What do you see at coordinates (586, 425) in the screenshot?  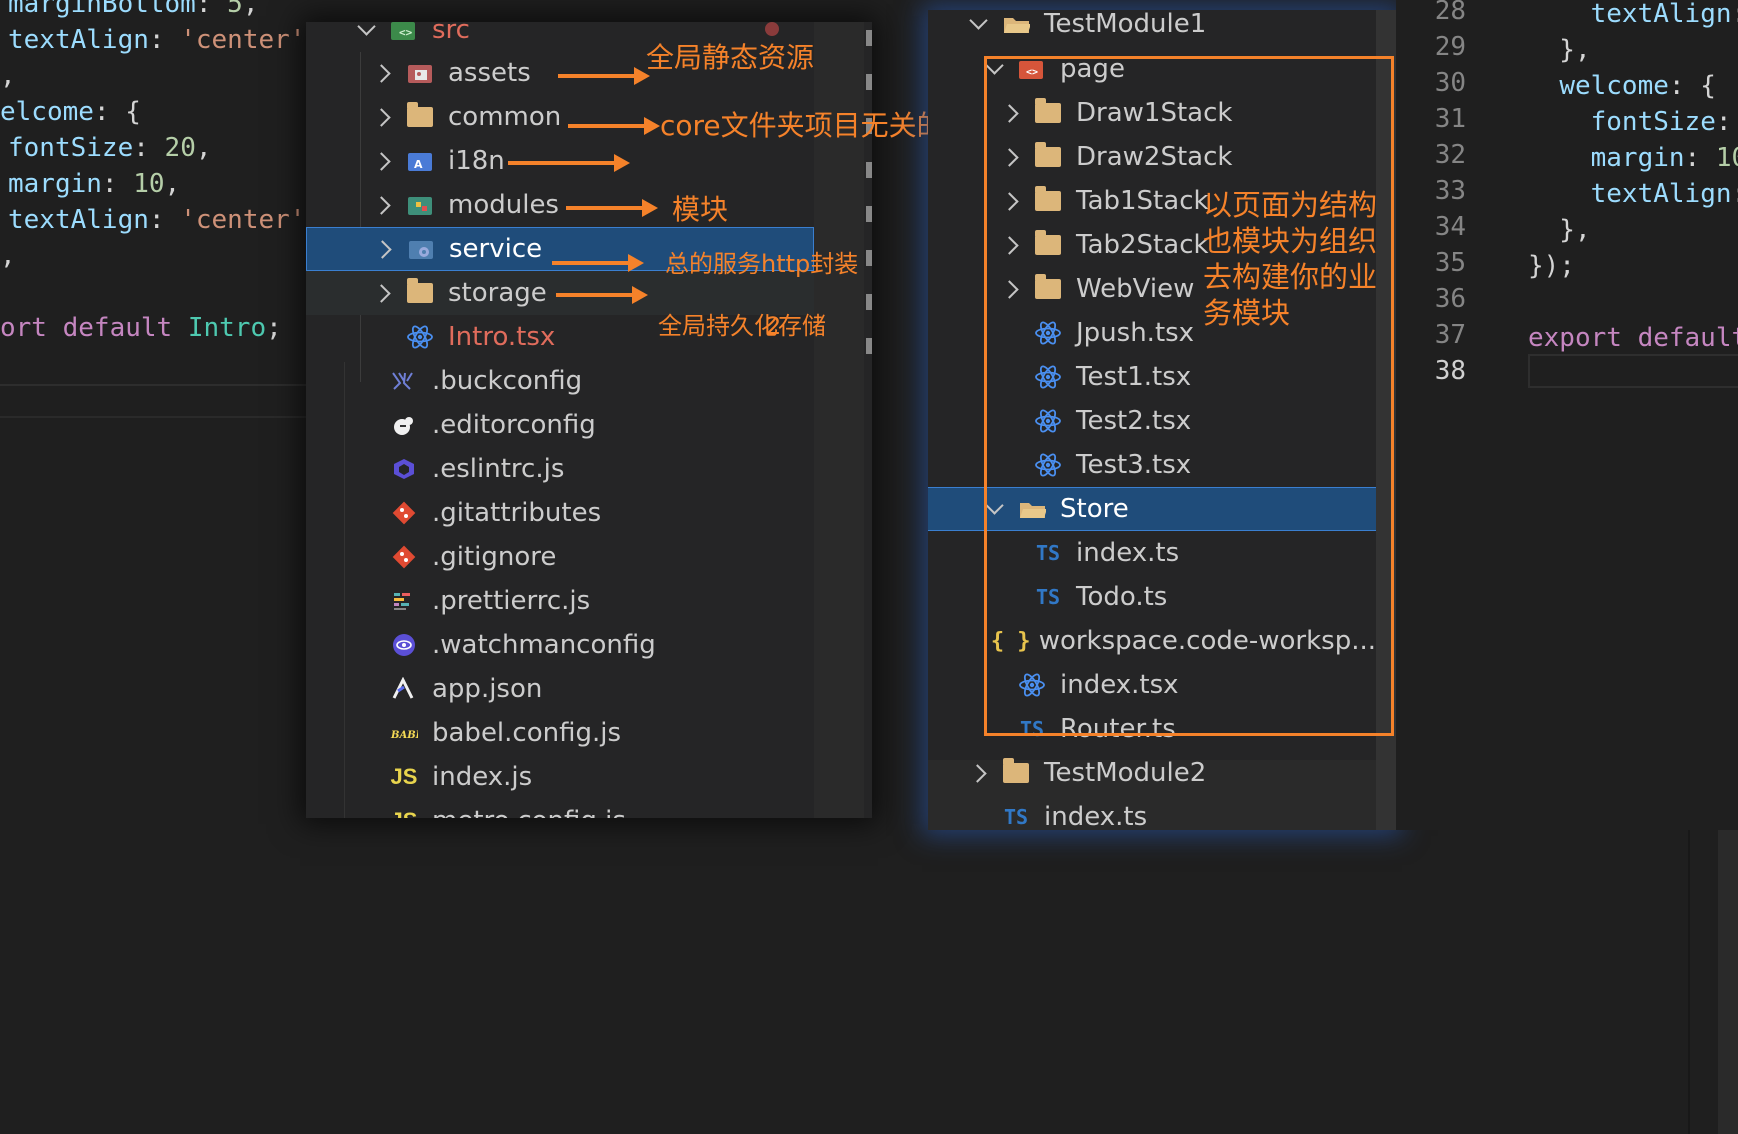 I see `tree-file-editorconfig: .editorconfig` at bounding box center [586, 425].